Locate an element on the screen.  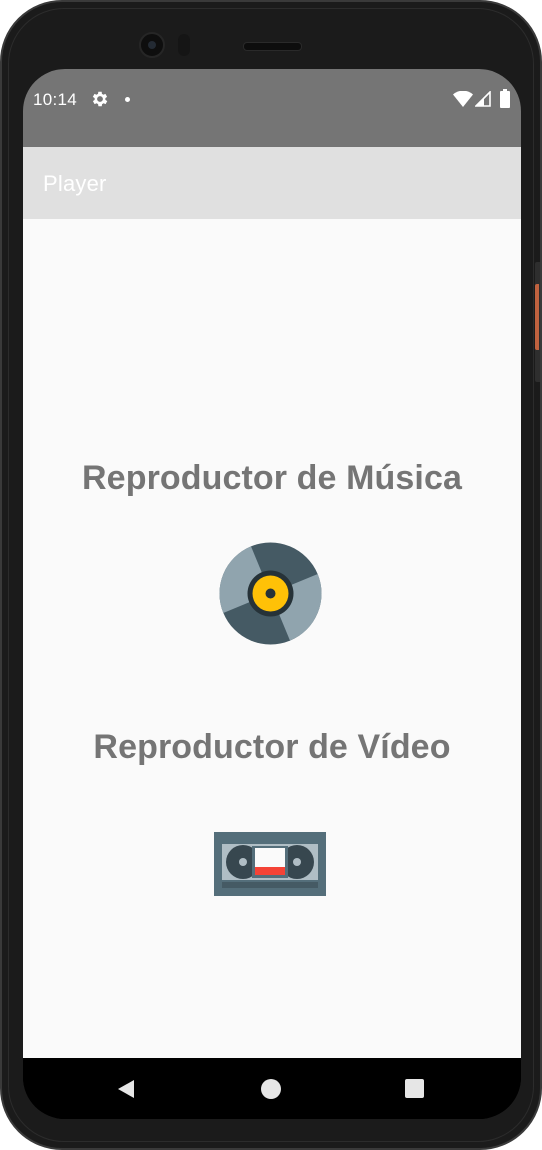
recents-icon is located at coordinates (414, 1088).